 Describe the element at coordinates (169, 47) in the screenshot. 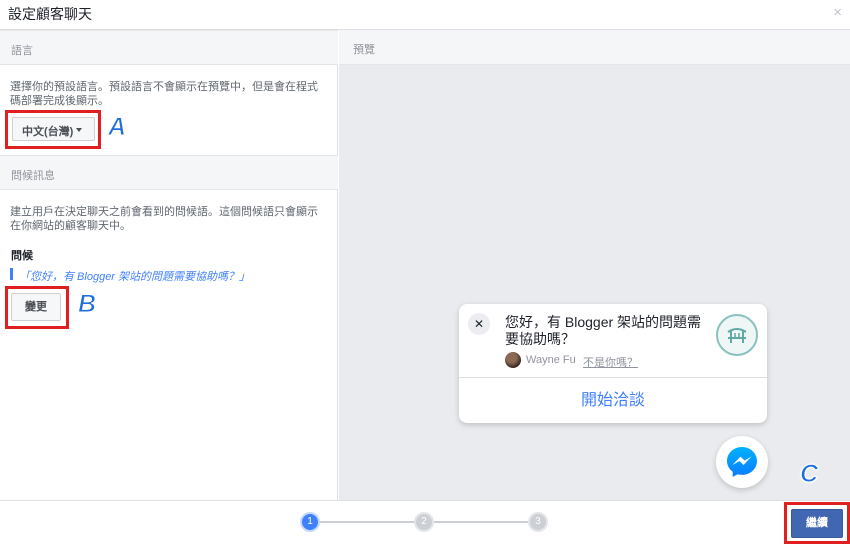

I see `language-section-header: 語言` at that location.